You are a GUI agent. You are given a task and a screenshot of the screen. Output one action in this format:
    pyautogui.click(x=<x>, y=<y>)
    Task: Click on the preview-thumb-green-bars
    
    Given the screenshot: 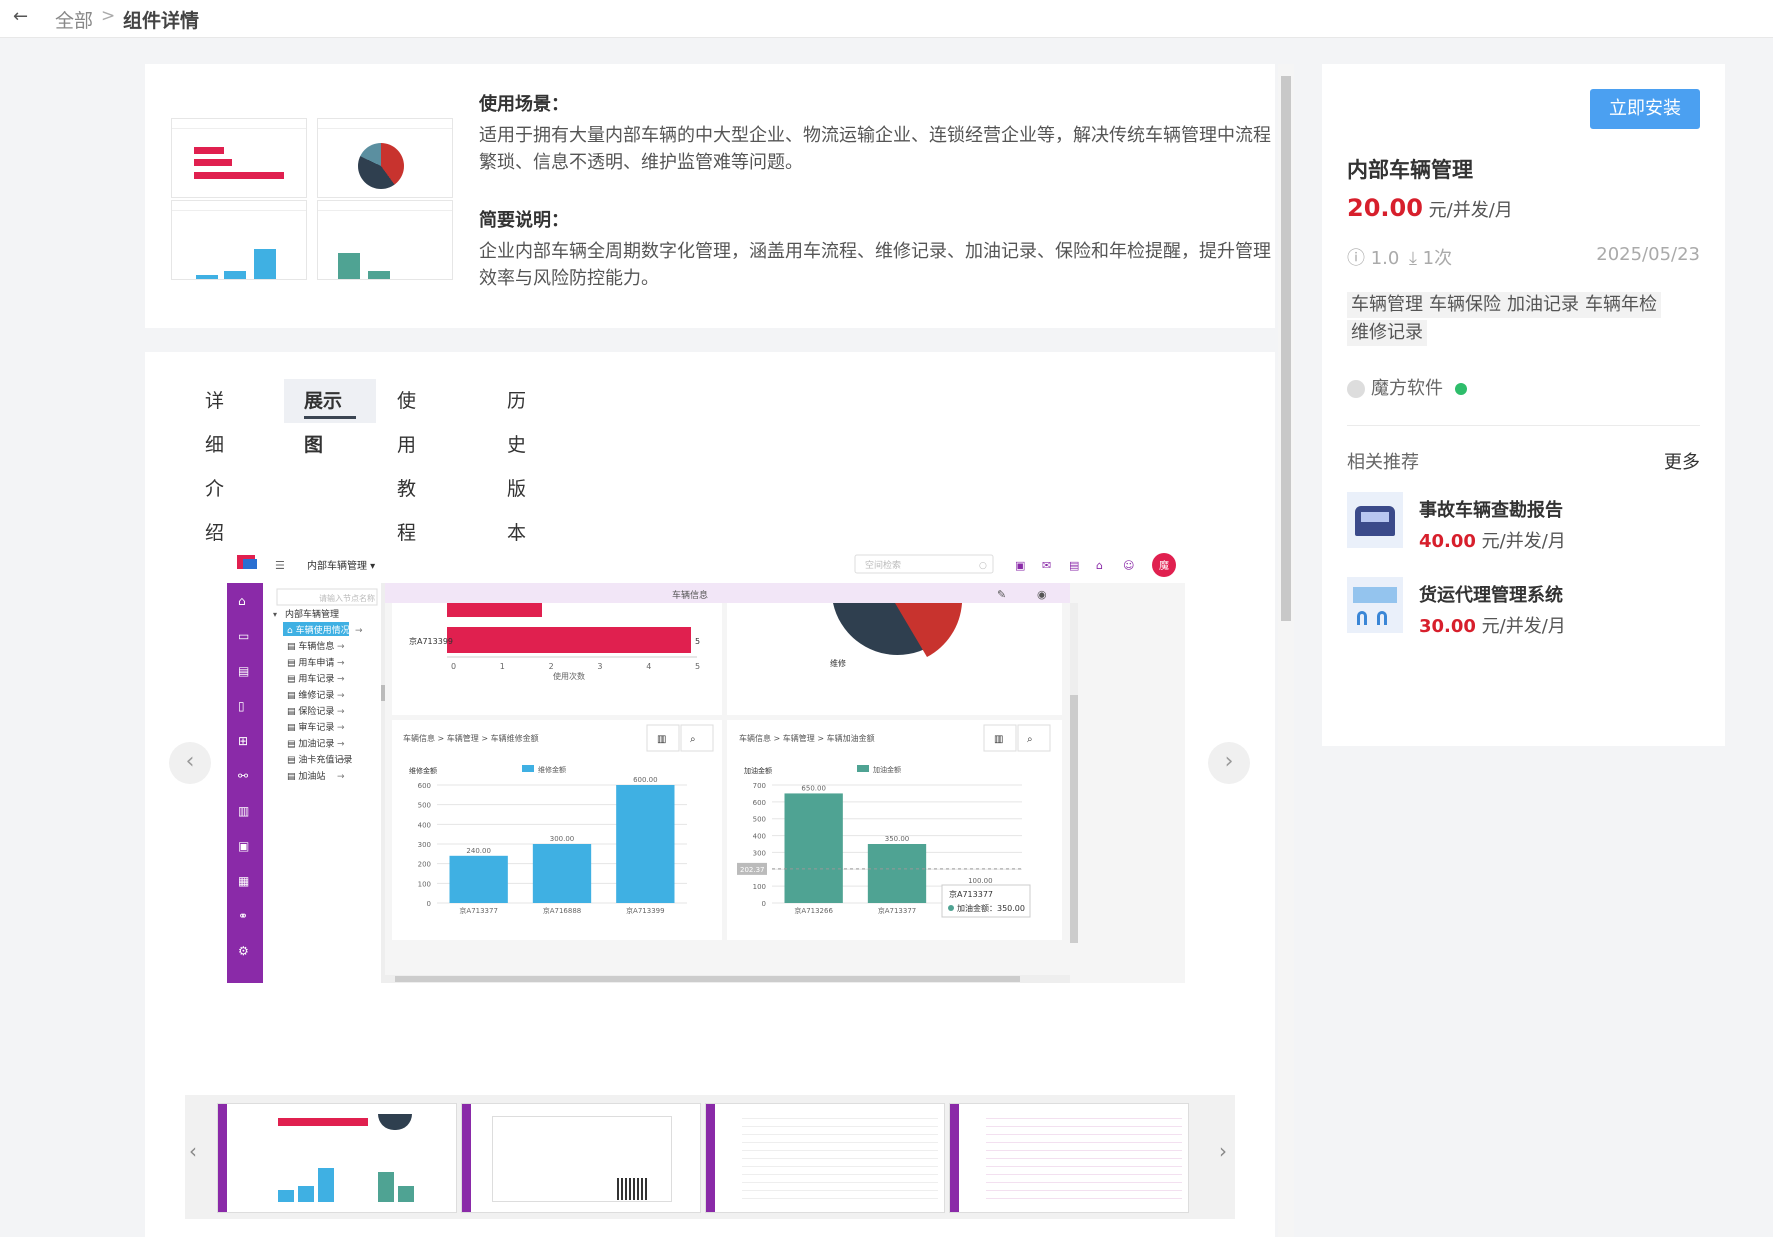 What is the action you would take?
    pyautogui.click(x=385, y=240)
    